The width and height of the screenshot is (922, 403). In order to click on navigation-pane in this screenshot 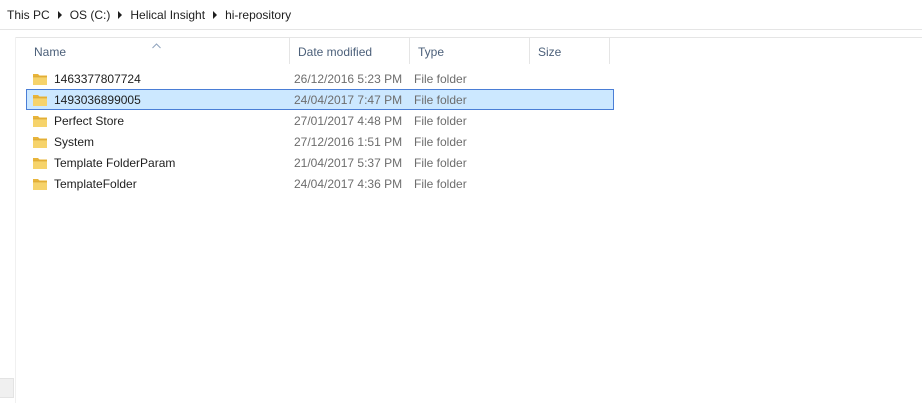, I will do `click(8, 220)`.